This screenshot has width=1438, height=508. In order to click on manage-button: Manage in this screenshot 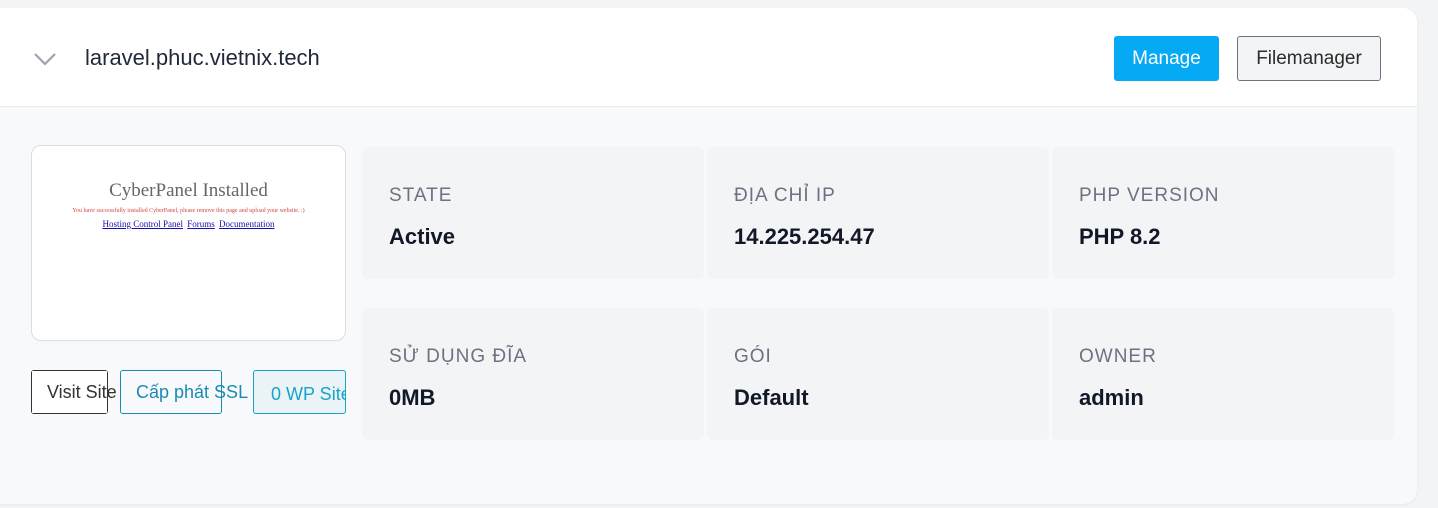, I will do `click(1166, 58)`.